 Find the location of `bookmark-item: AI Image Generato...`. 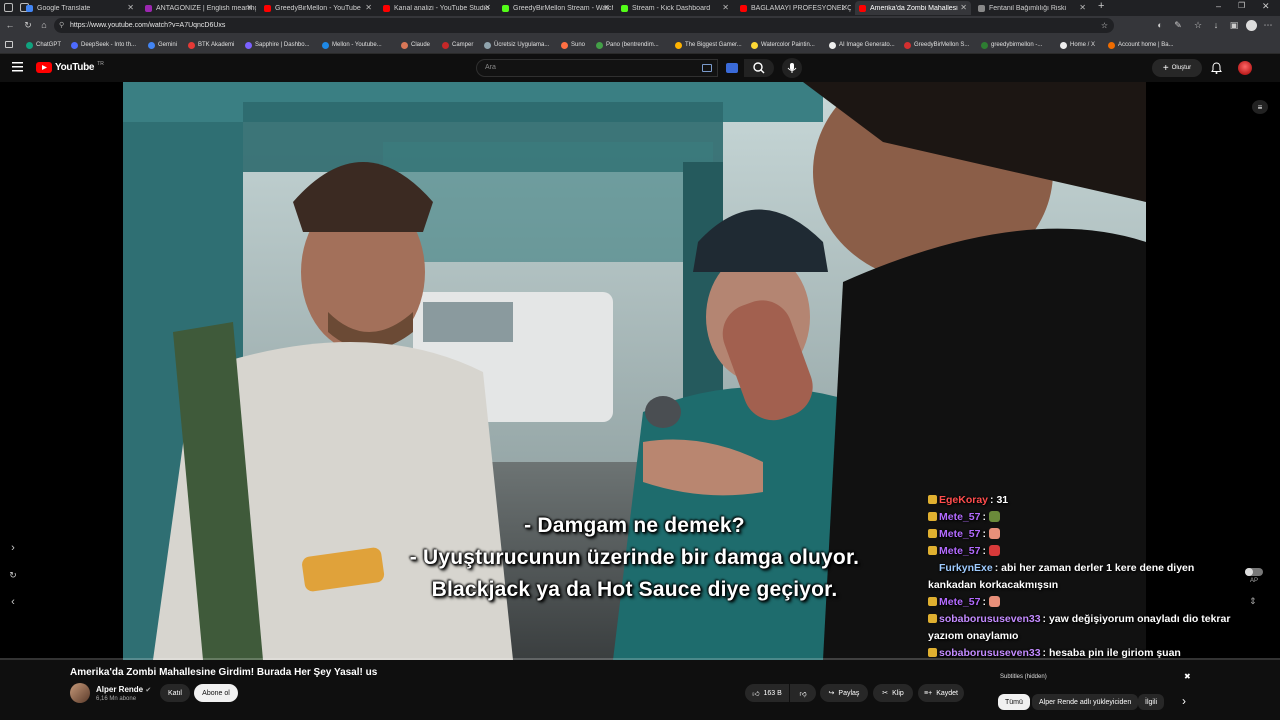

bookmark-item: AI Image Generato... is located at coordinates (862, 45).